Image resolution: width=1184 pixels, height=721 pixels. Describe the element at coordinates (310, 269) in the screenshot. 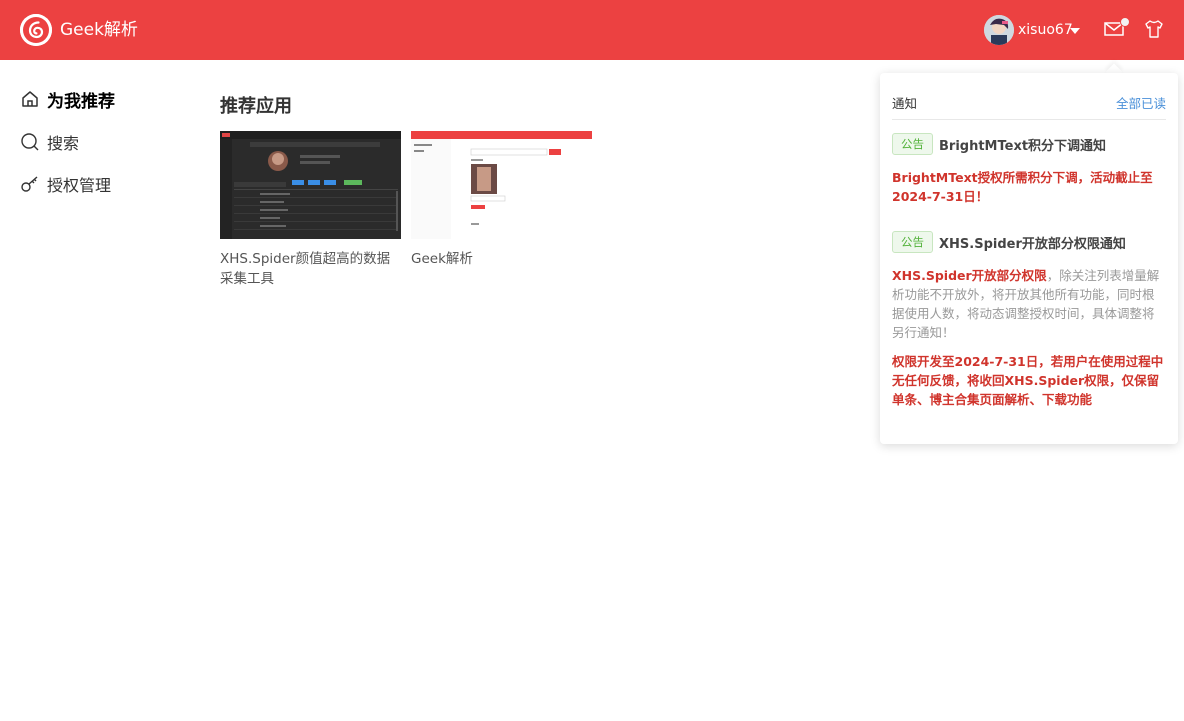

I see `app-card-label: XHS.Spider颜值超高的数据采集工具` at that location.